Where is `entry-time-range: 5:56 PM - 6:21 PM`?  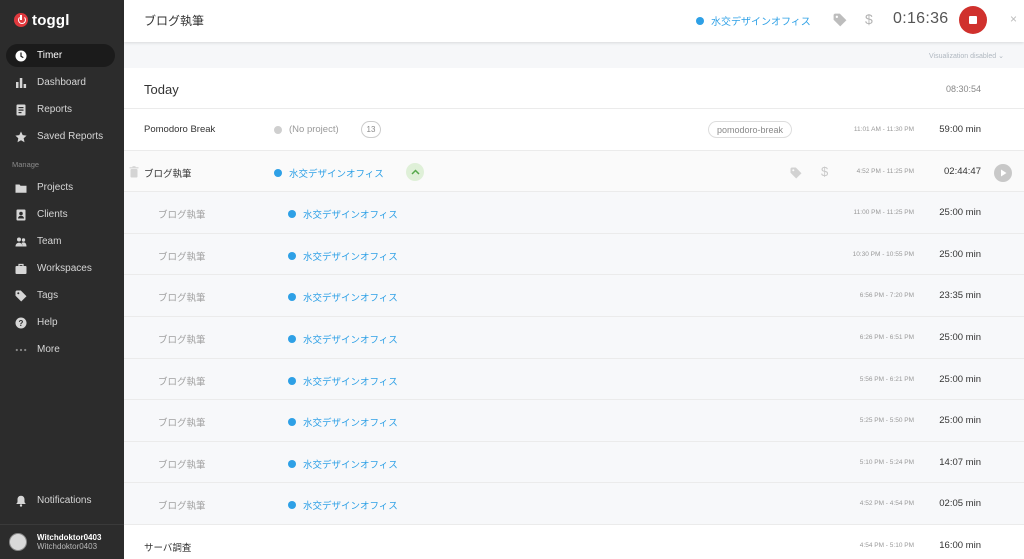 entry-time-range: 5:56 PM - 6:21 PM is located at coordinates (886, 379).